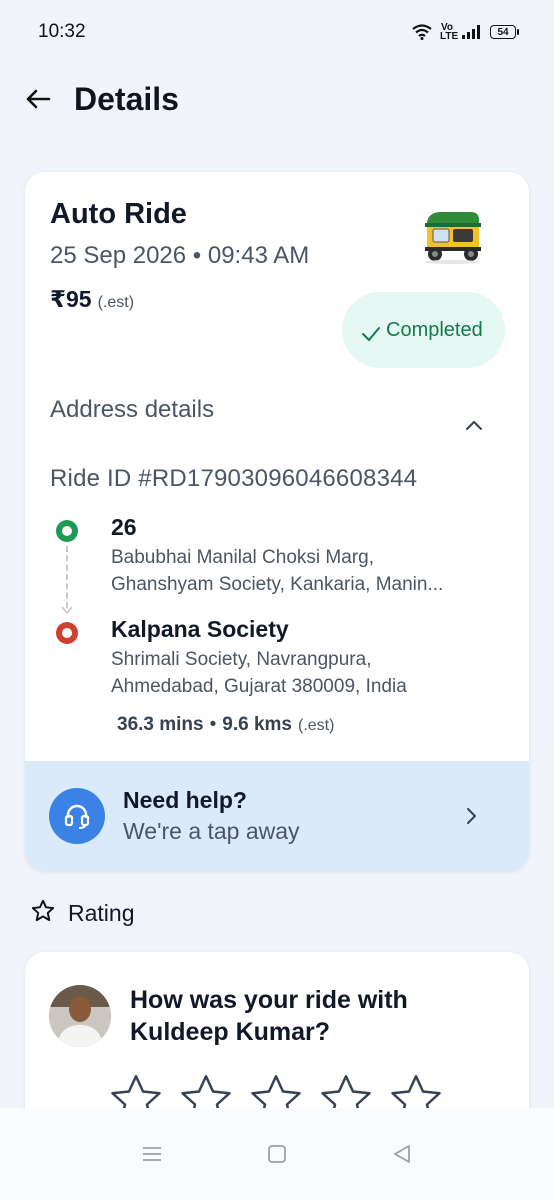 This screenshot has height=1200, width=554. What do you see at coordinates (291, 816) in the screenshot?
I see `help-texts: Need help? We're a tap away` at bounding box center [291, 816].